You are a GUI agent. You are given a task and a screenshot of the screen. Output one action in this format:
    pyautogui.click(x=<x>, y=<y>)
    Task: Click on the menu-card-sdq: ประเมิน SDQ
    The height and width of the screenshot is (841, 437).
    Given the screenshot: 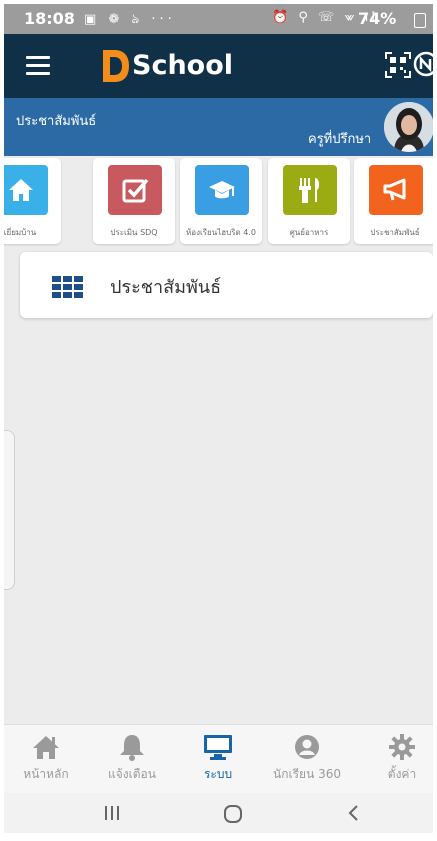 What is the action you would take?
    pyautogui.click(x=134, y=201)
    